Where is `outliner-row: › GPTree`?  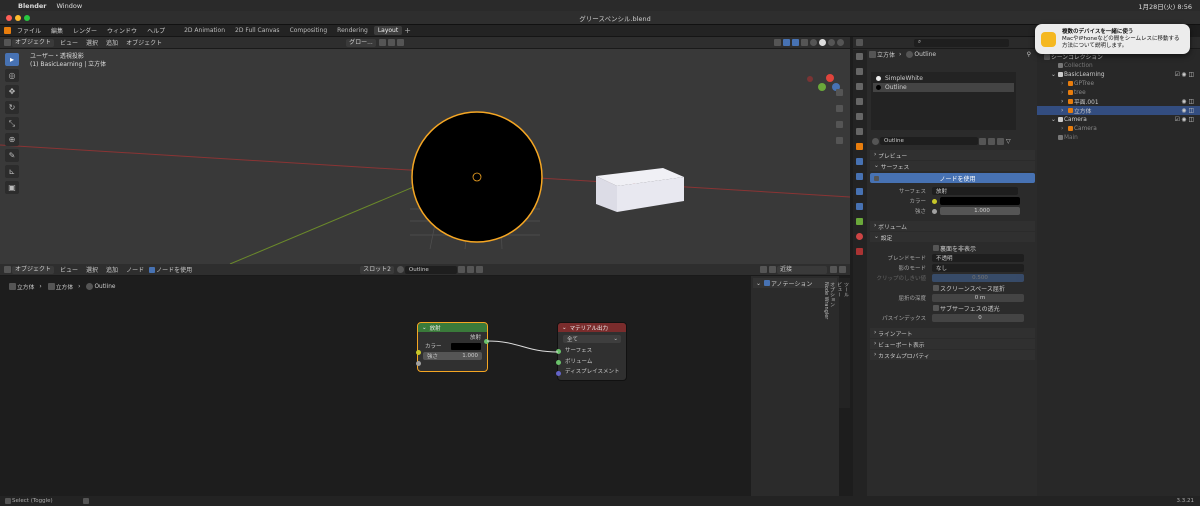 outliner-row: › GPTree is located at coordinates (1118, 83).